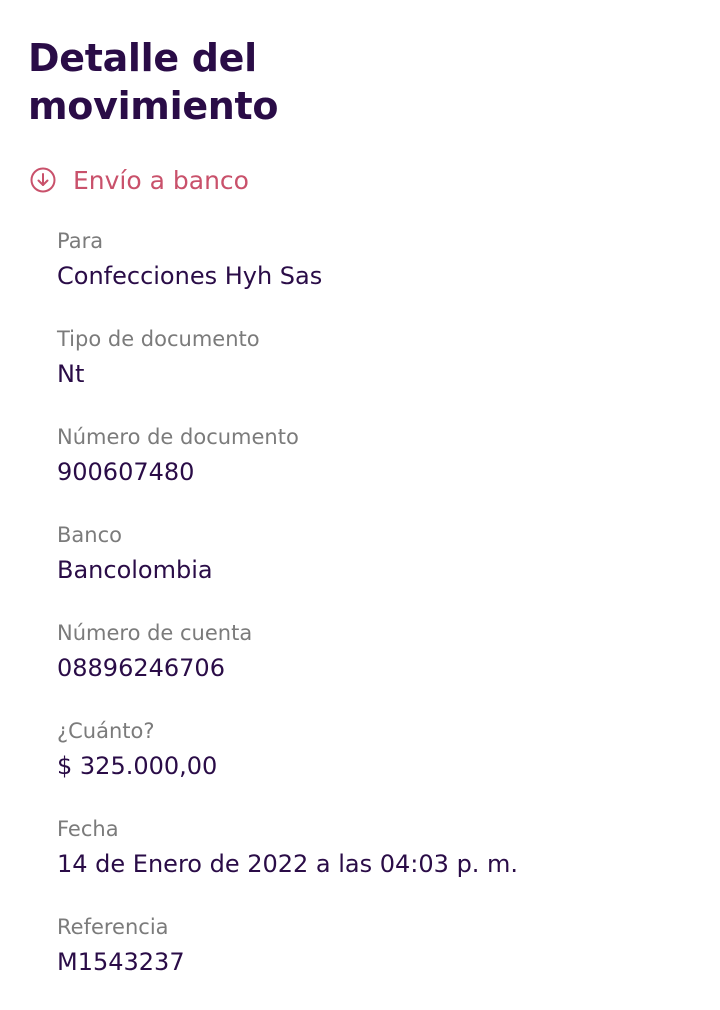  What do you see at coordinates (43, 180) in the screenshot?
I see `arrow-down-circle-icon` at bounding box center [43, 180].